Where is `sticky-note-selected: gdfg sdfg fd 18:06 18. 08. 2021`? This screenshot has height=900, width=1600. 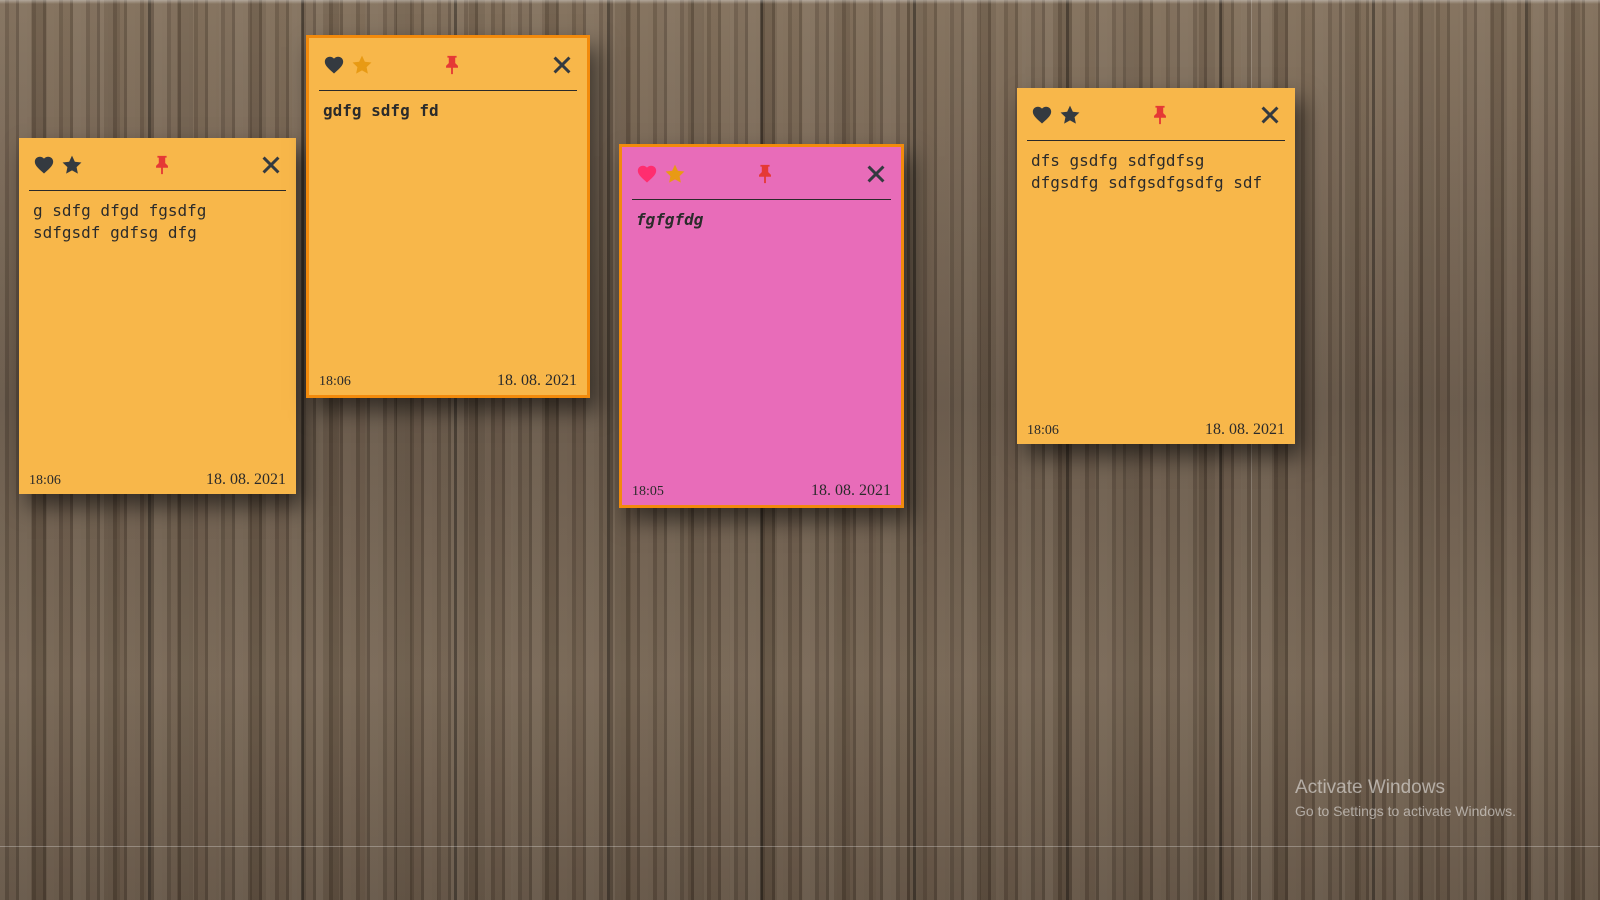
sticky-note-selected: gdfg sdfg fd 18:06 18. 08. 2021 is located at coordinates (448, 216).